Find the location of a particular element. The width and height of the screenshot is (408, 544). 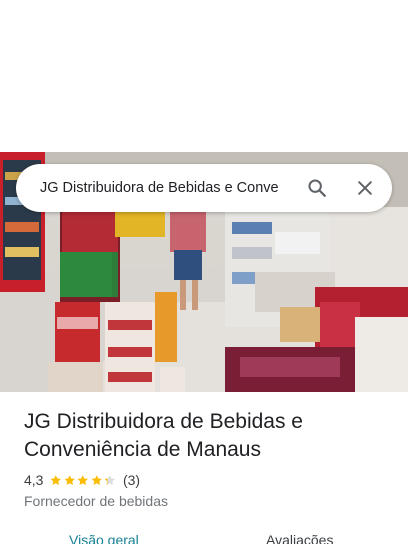

close-button is located at coordinates (365, 188).